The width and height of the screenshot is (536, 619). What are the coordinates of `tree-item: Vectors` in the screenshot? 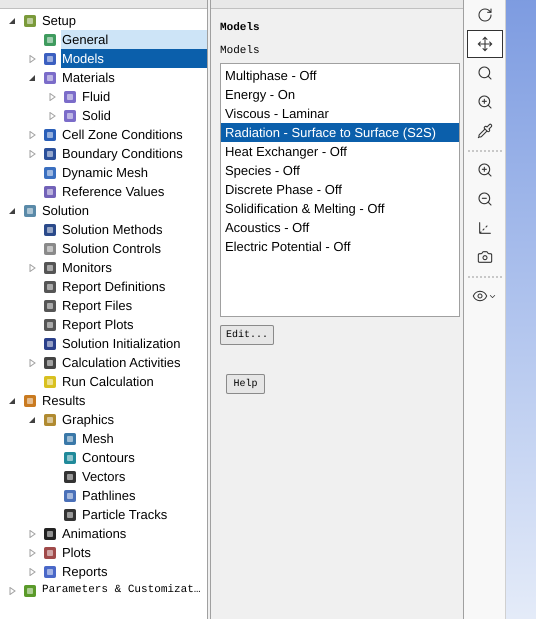 It's located at (103, 476).